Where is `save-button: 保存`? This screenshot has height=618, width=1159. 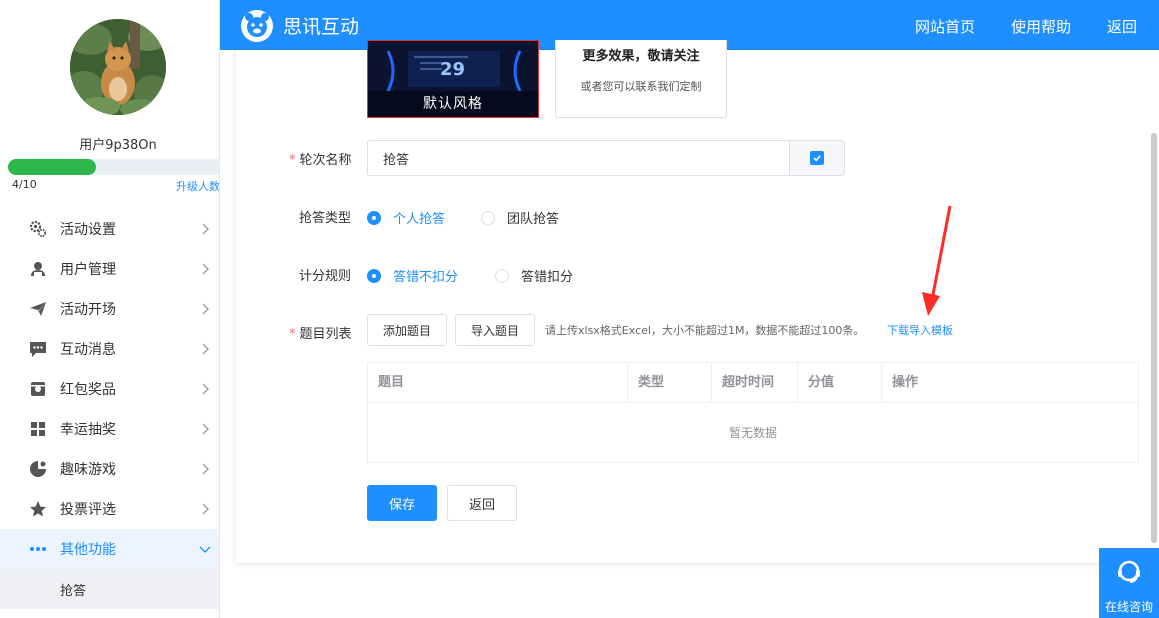 save-button: 保存 is located at coordinates (402, 503).